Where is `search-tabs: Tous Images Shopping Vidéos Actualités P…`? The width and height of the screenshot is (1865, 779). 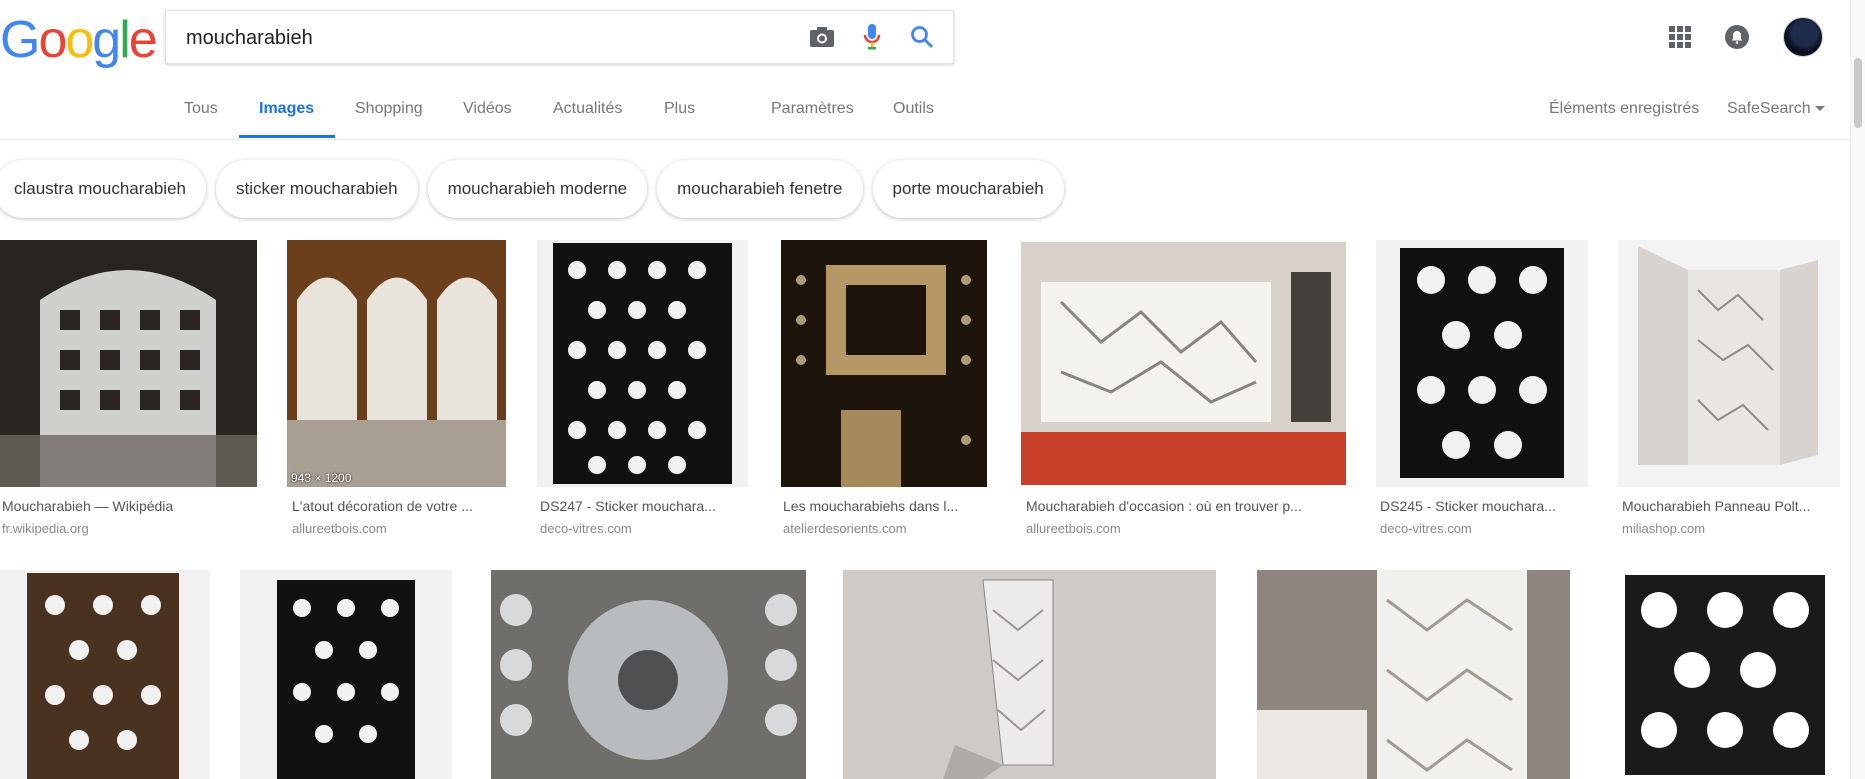 search-tabs: Tous Images Shopping Vidéos Actualités P… is located at coordinates (925, 112).